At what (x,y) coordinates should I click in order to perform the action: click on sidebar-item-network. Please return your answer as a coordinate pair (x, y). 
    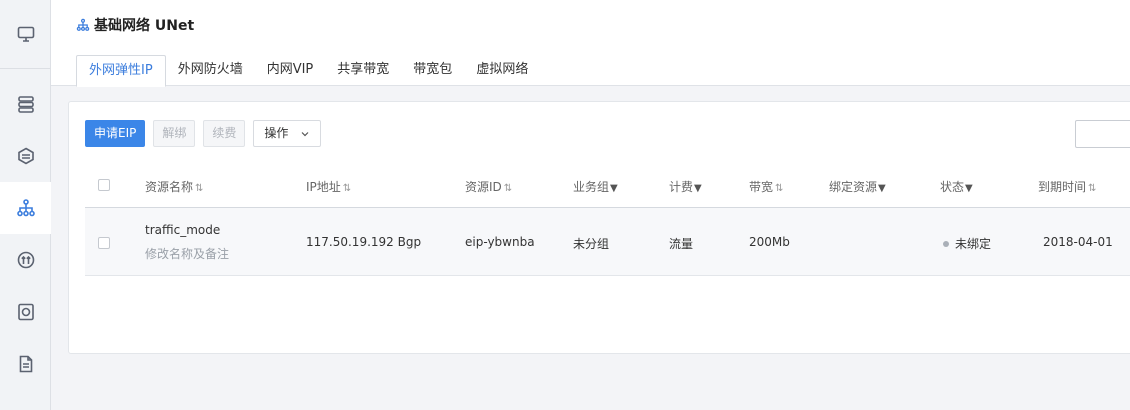
    Looking at the image, I should click on (25, 208).